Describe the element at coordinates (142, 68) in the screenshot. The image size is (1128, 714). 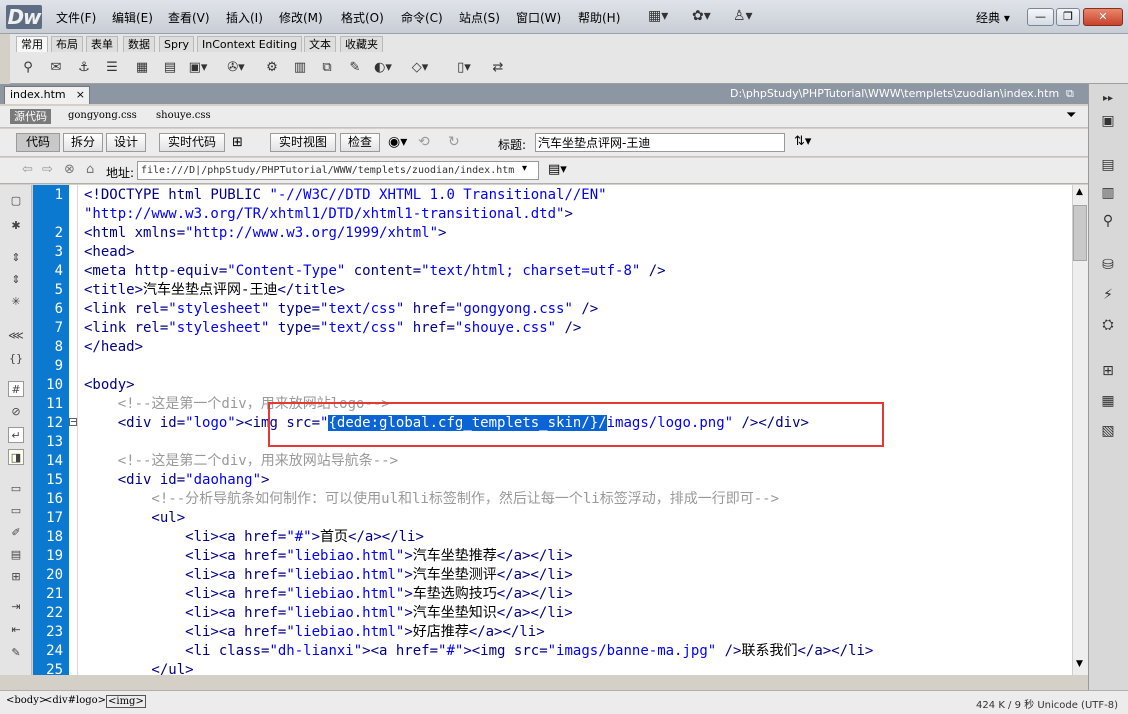
I see `table-icon: ▦` at that location.